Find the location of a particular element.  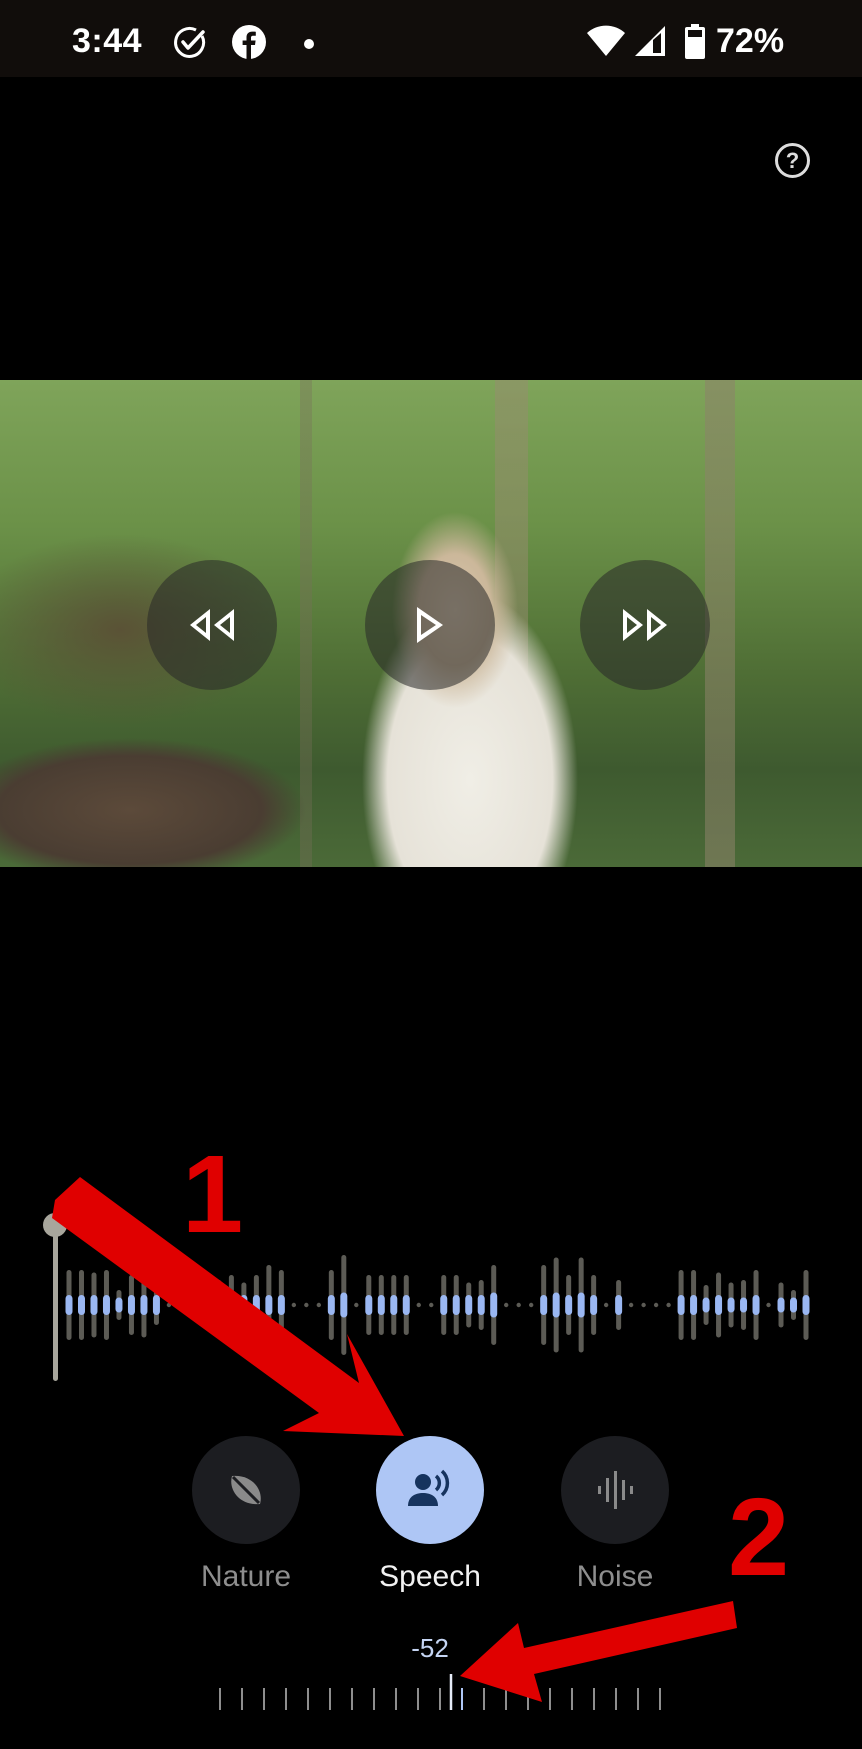

annotation-number-1: 1 is located at coordinates (213, 1194).